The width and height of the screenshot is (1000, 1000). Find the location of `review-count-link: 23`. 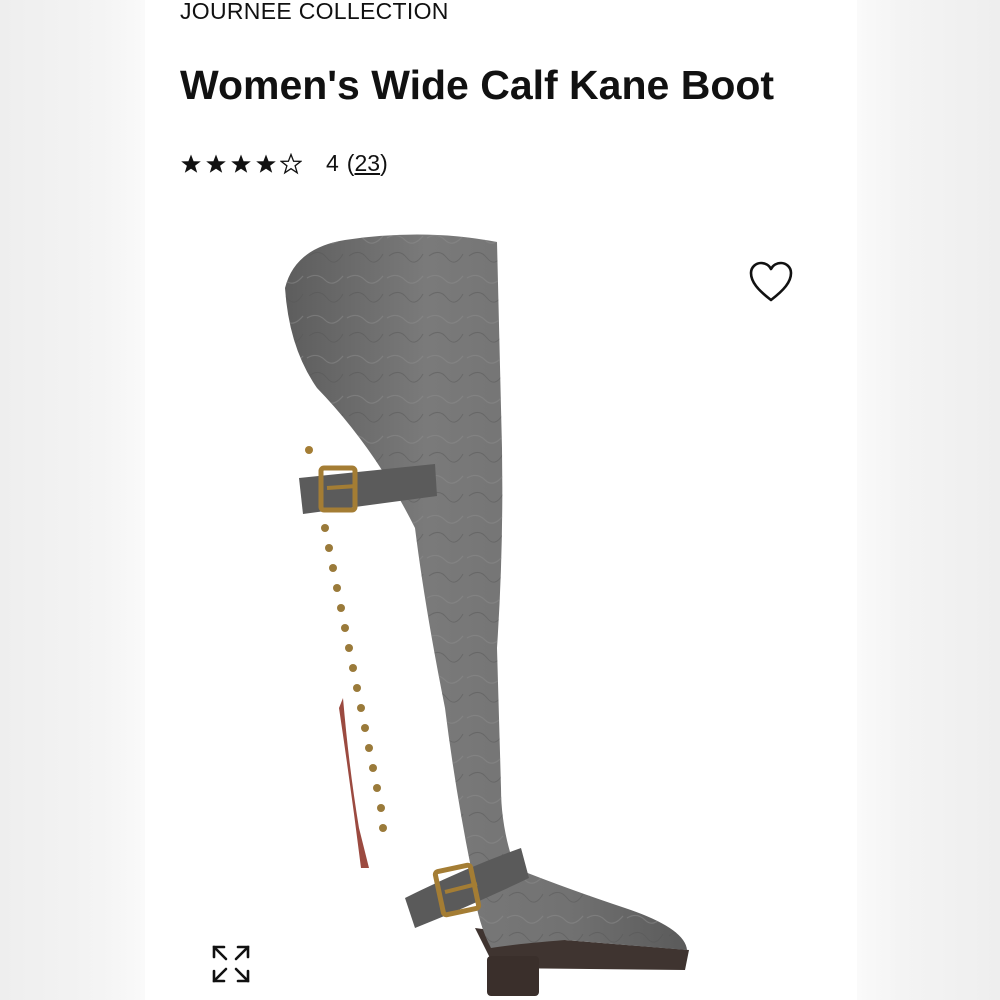

review-count-link: 23 is located at coordinates (367, 163).